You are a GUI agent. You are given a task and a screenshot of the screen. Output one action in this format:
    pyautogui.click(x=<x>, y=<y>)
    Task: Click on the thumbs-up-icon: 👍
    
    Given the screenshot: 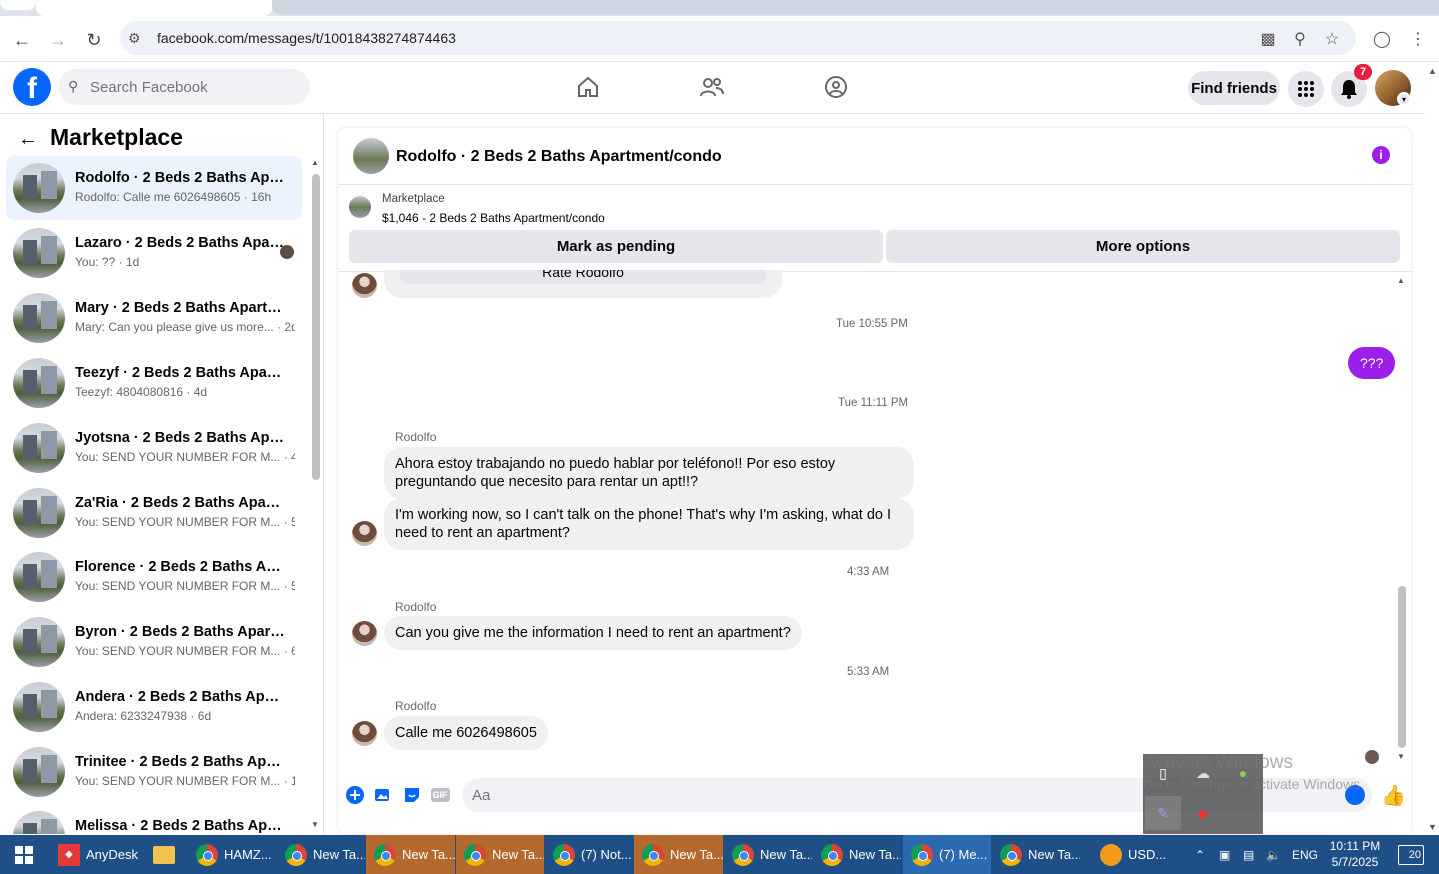 What is the action you would take?
    pyautogui.click(x=1393, y=795)
    